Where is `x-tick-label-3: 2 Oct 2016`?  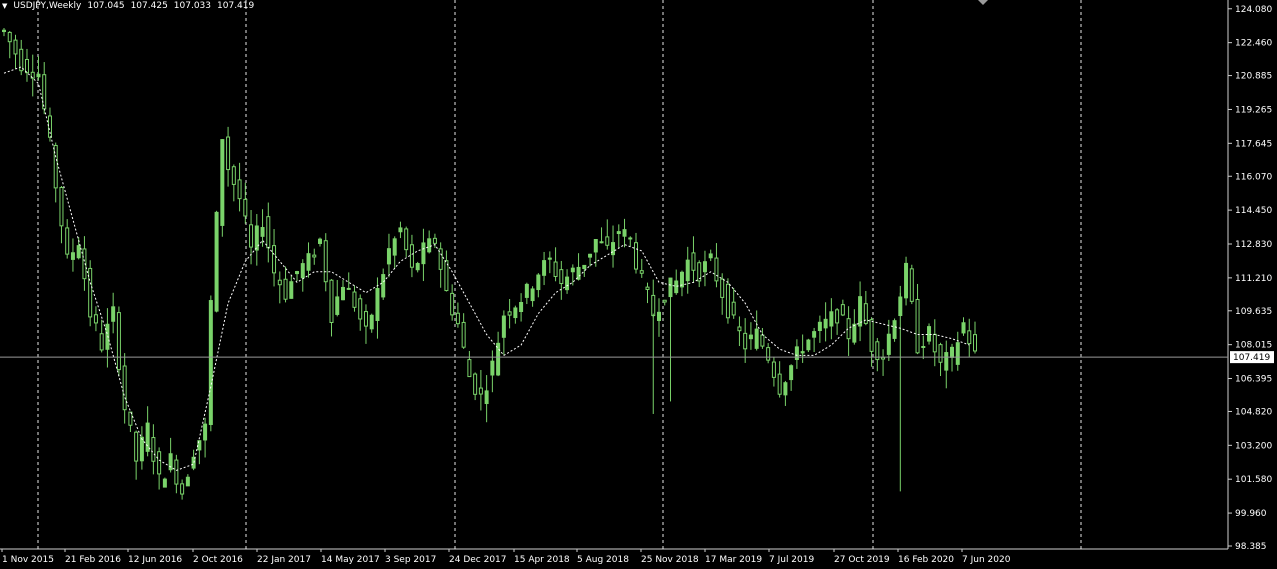
x-tick-label-3: 2 Oct 2016 is located at coordinates (218, 560).